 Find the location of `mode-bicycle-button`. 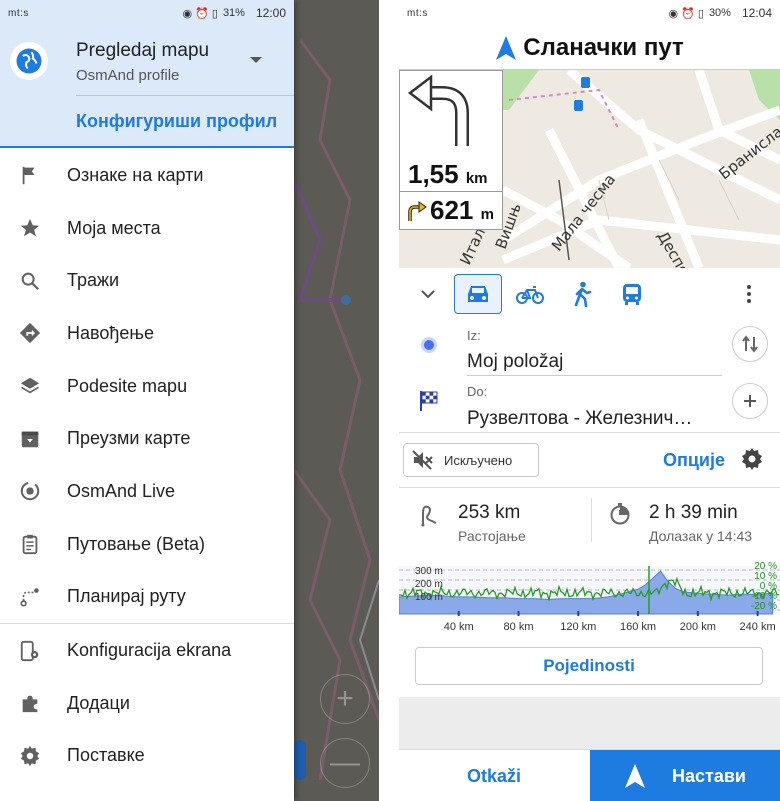

mode-bicycle-button is located at coordinates (530, 294).